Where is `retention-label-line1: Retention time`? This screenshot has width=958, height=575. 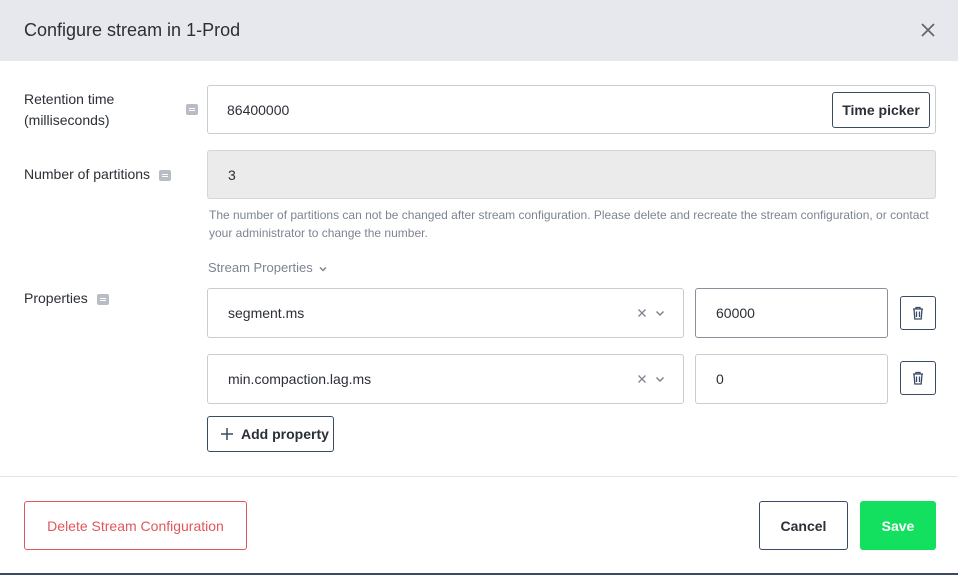 retention-label-line1: Retention time is located at coordinates (69, 99).